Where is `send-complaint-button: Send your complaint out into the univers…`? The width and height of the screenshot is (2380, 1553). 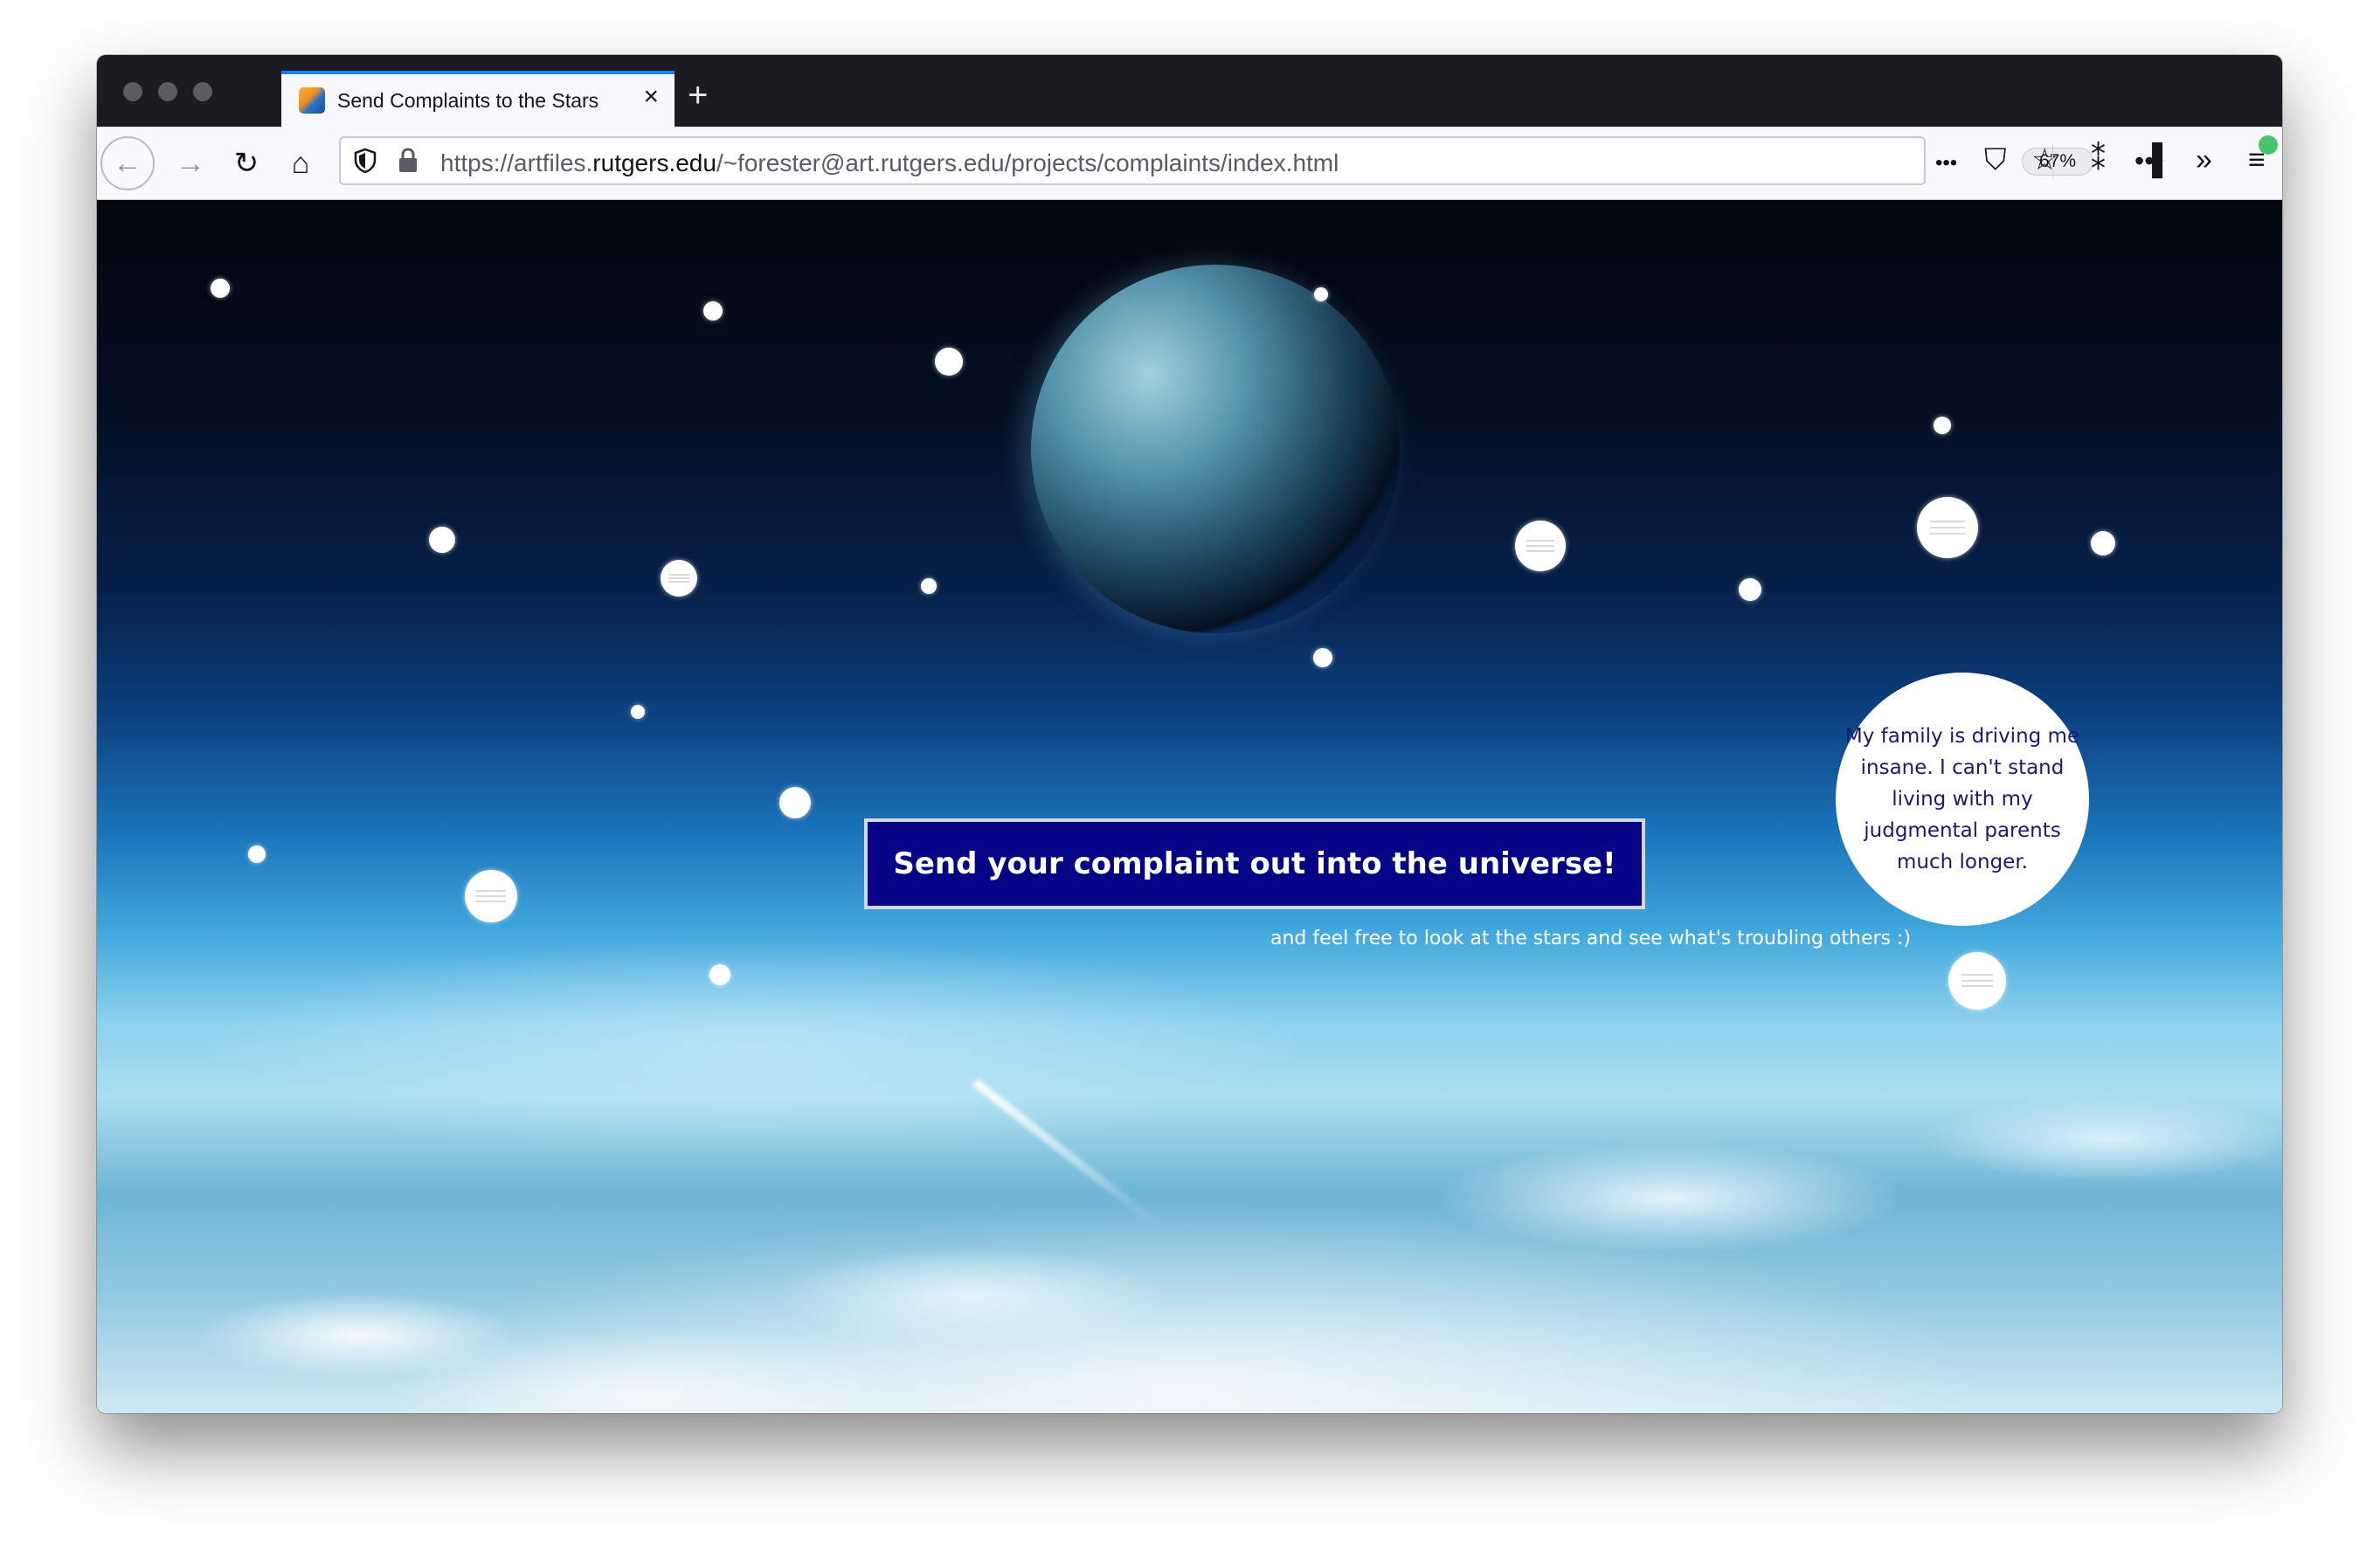 send-complaint-button: Send your complaint out into the univers… is located at coordinates (1254, 864).